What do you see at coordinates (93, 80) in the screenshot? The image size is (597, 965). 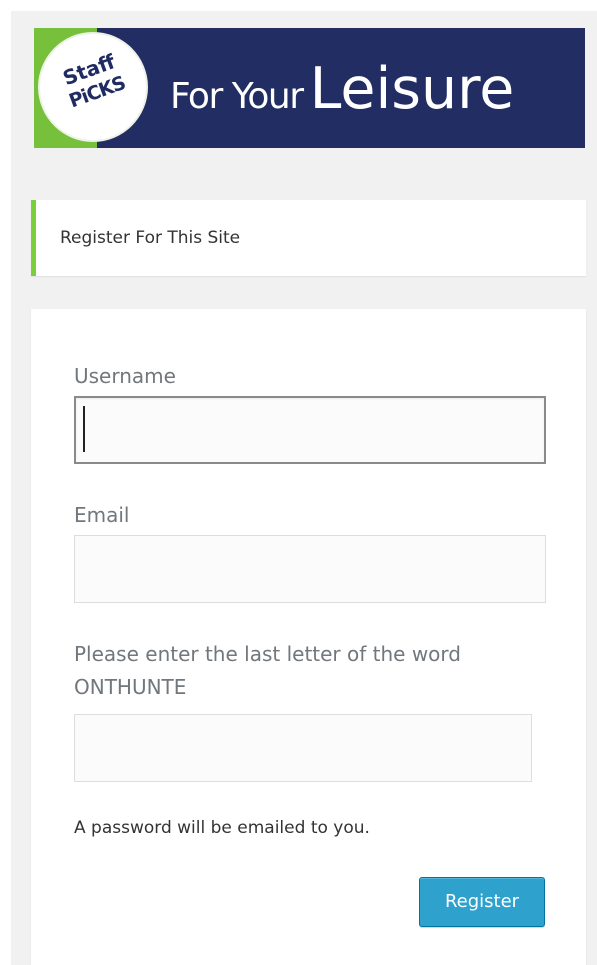 I see `badge-text: Staff PiCKS` at bounding box center [93, 80].